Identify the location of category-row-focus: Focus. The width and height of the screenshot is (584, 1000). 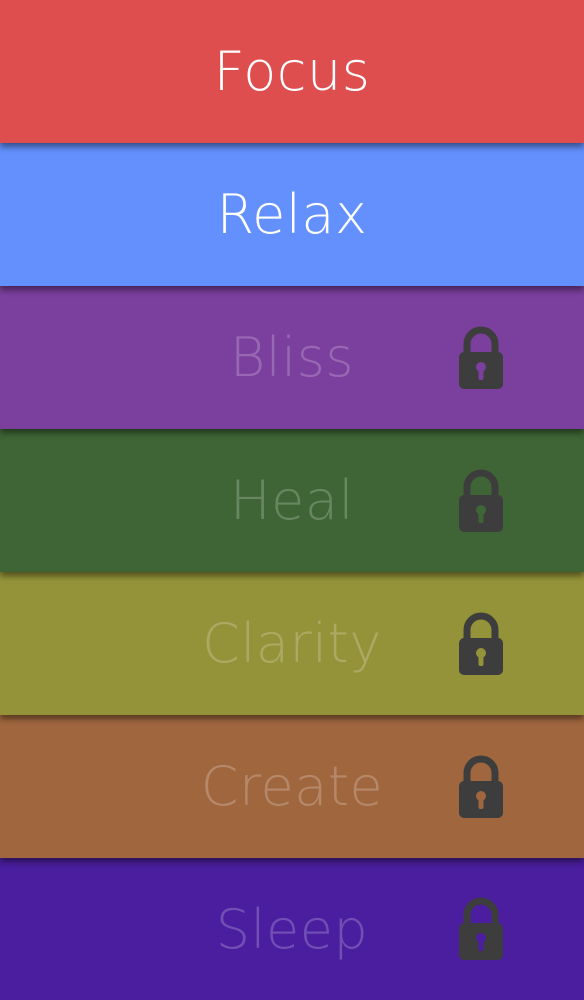
(292, 71).